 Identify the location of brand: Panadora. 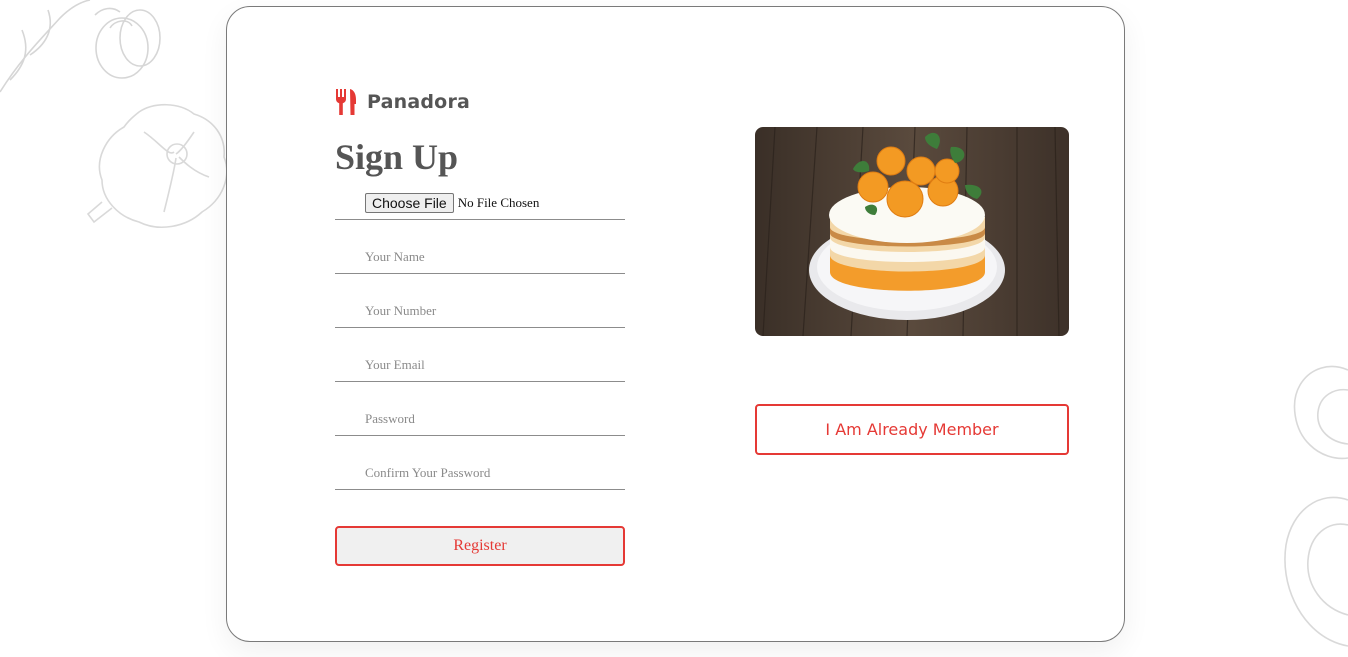
(402, 102).